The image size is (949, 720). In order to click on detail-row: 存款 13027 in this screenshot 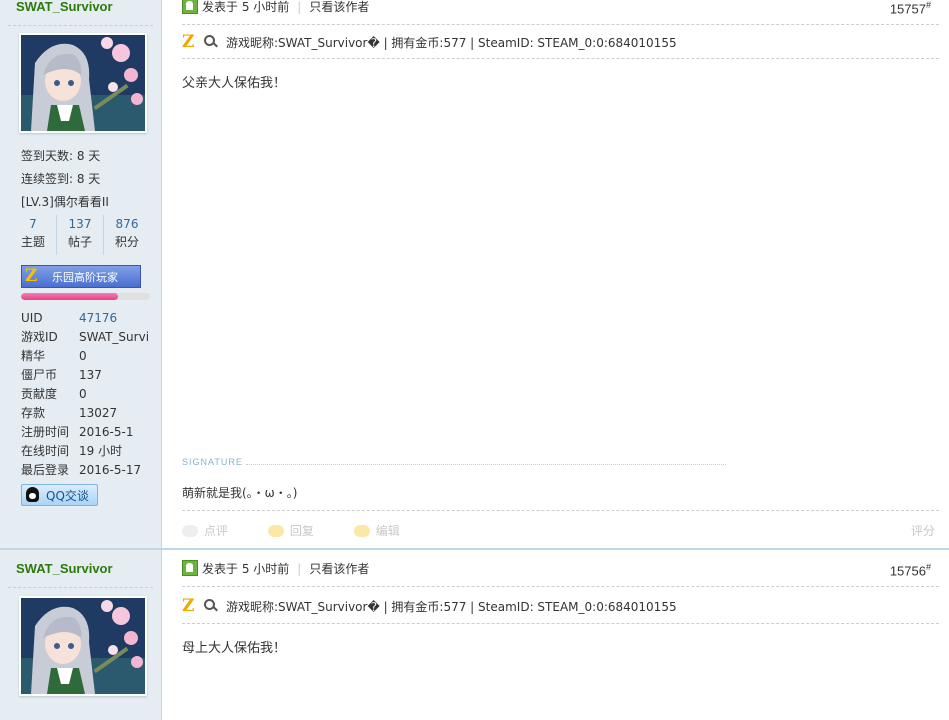, I will do `click(85, 413)`.